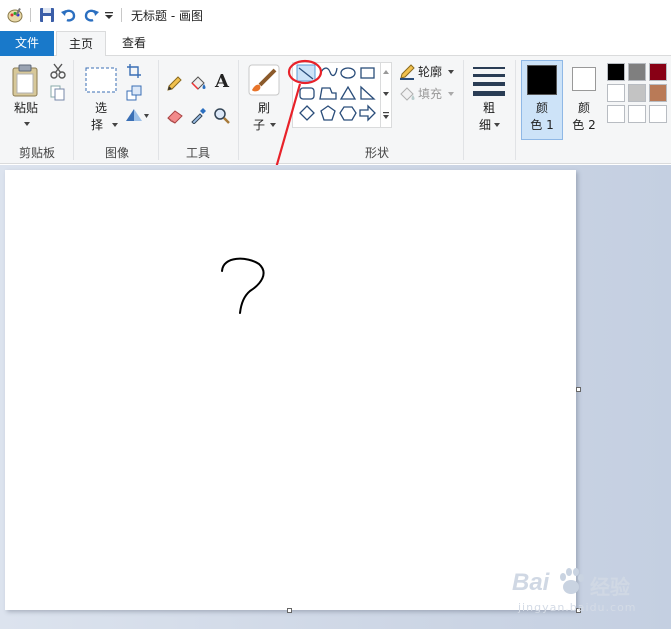  I want to click on title-bar: 无标题 - 画图, so click(335, 15).